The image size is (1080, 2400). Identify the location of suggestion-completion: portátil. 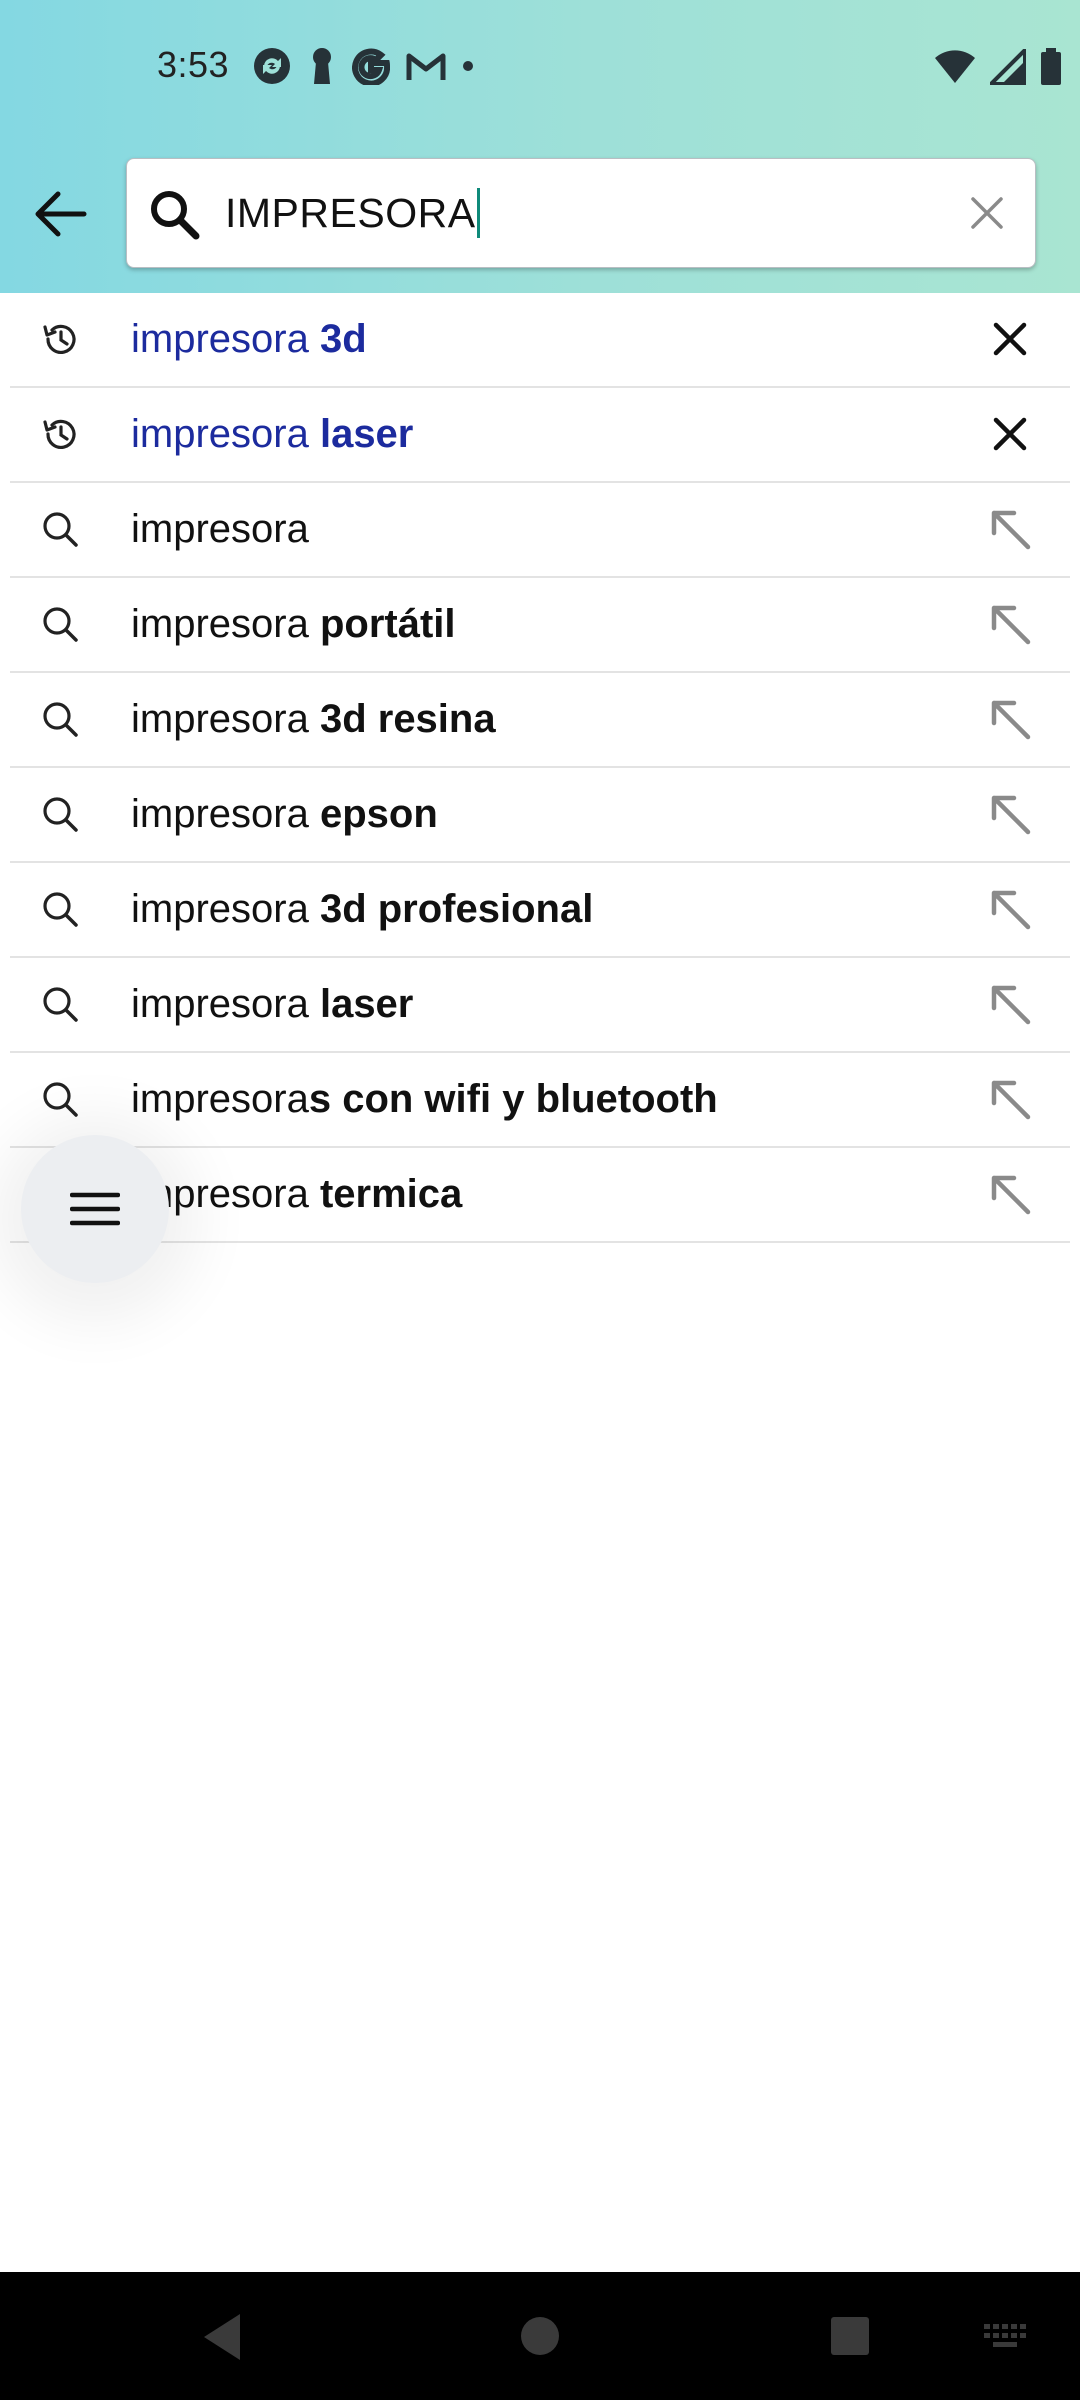
(387, 624).